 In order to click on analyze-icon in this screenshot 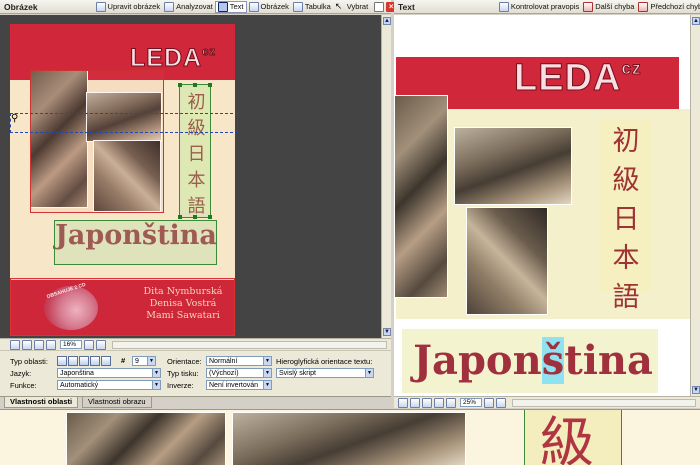, I will do `click(169, 6)`.